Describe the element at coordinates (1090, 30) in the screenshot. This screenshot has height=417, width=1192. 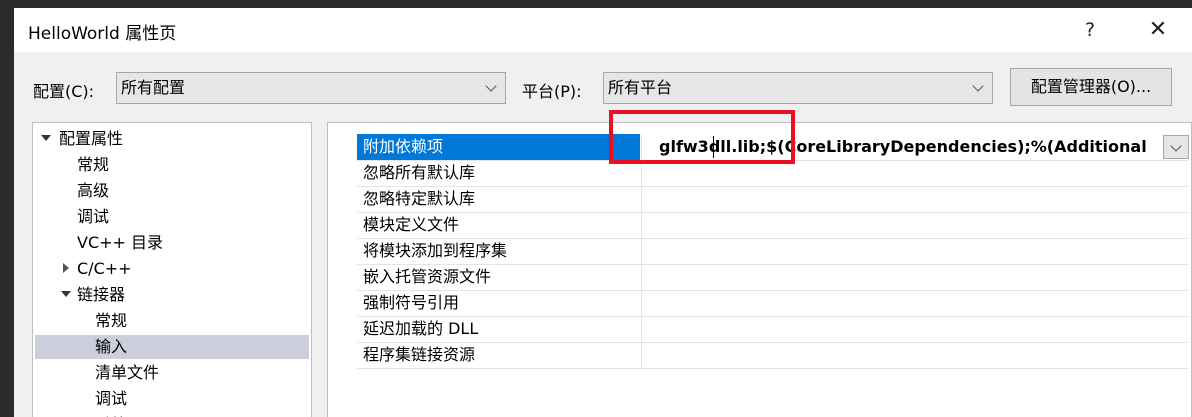
I see `help-button: ?` at that location.